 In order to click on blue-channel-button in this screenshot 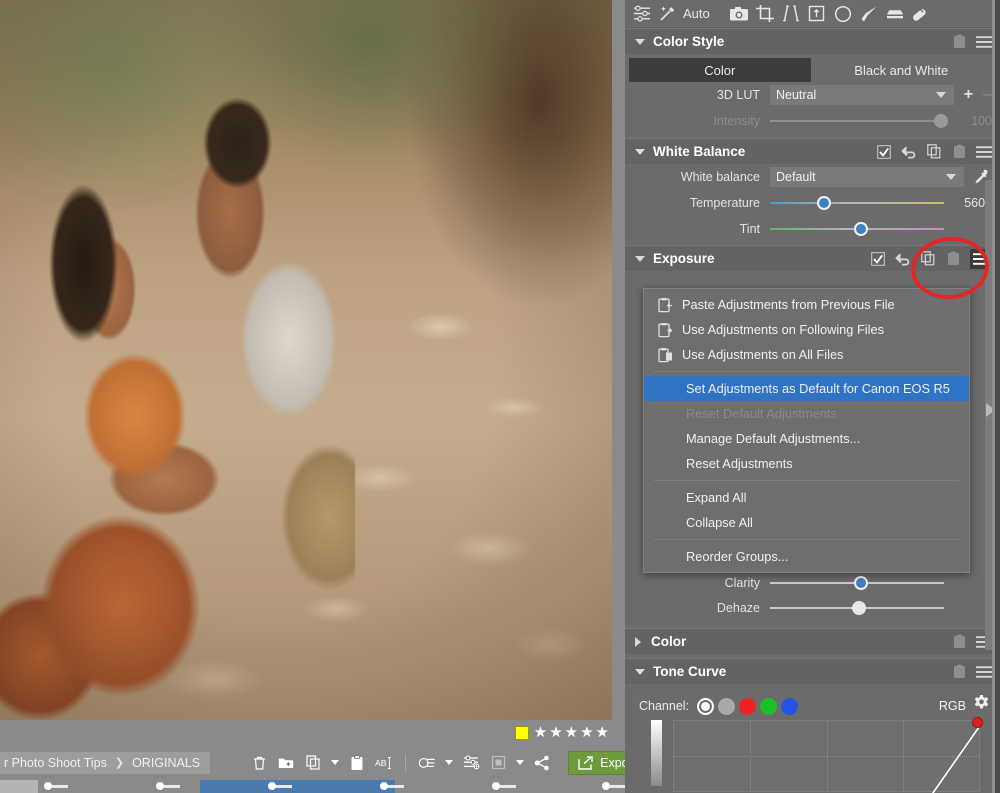, I will do `click(790, 706)`.